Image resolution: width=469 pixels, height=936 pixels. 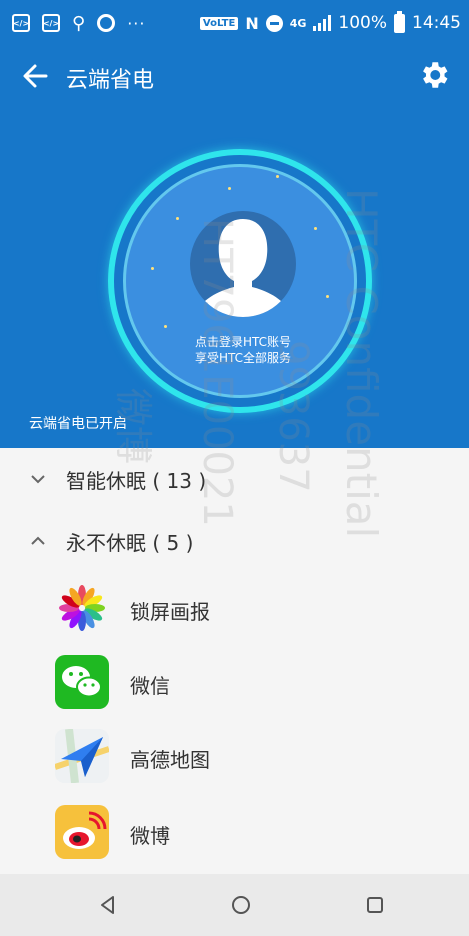 I want to click on app-label: 锁屏画报, so click(x=170, y=612).